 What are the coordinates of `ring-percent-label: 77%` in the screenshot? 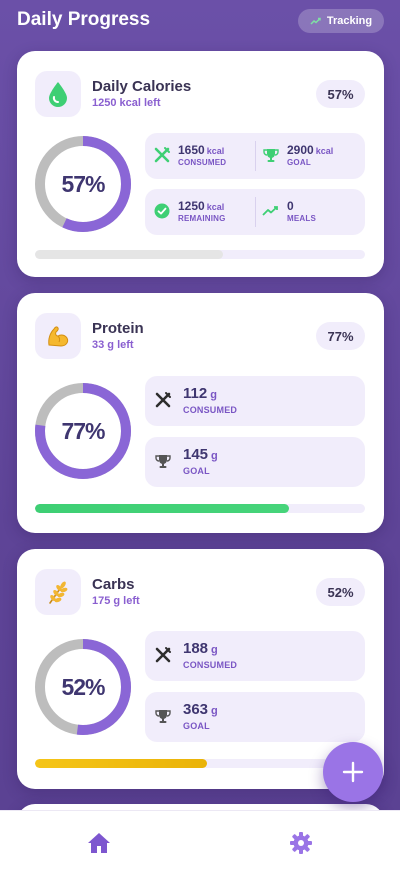 It's located at (83, 430).